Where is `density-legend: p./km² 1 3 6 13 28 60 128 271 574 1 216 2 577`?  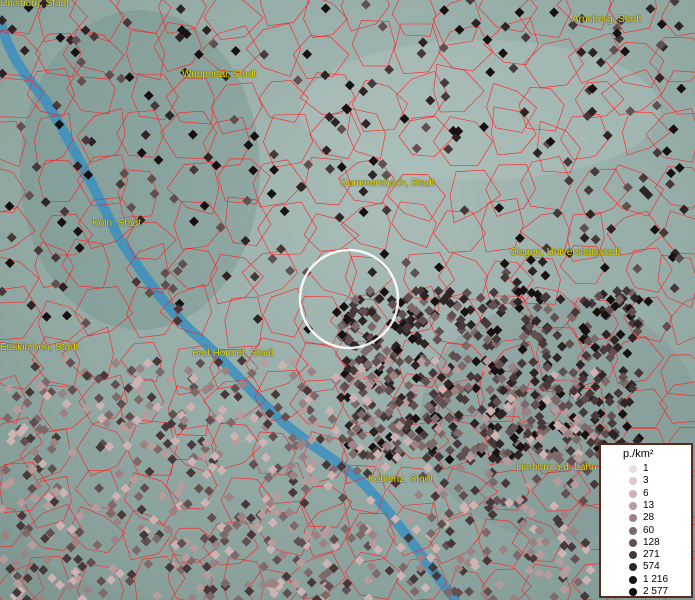
density-legend: p./km² 1 3 6 13 28 60 128 271 574 1 216 2 577 is located at coordinates (646, 520).